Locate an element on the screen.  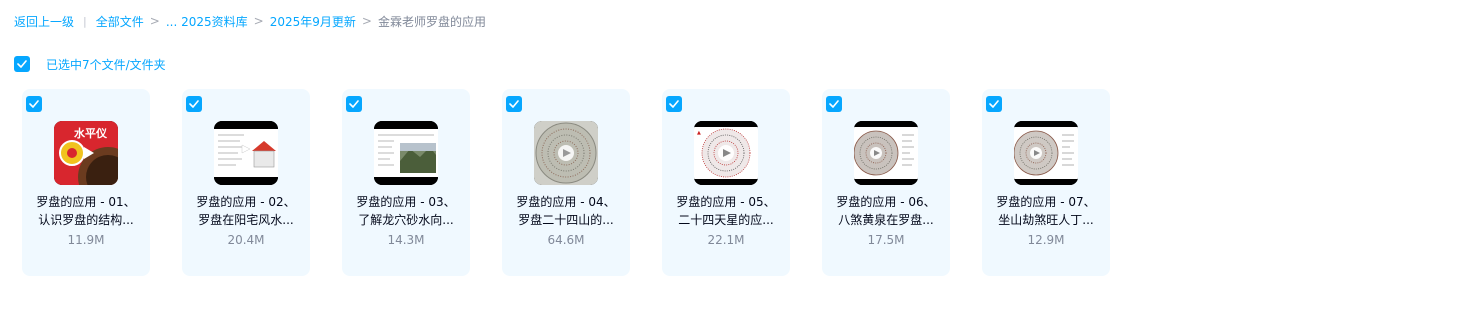
file-size: 20.4M is located at coordinates (246, 240).